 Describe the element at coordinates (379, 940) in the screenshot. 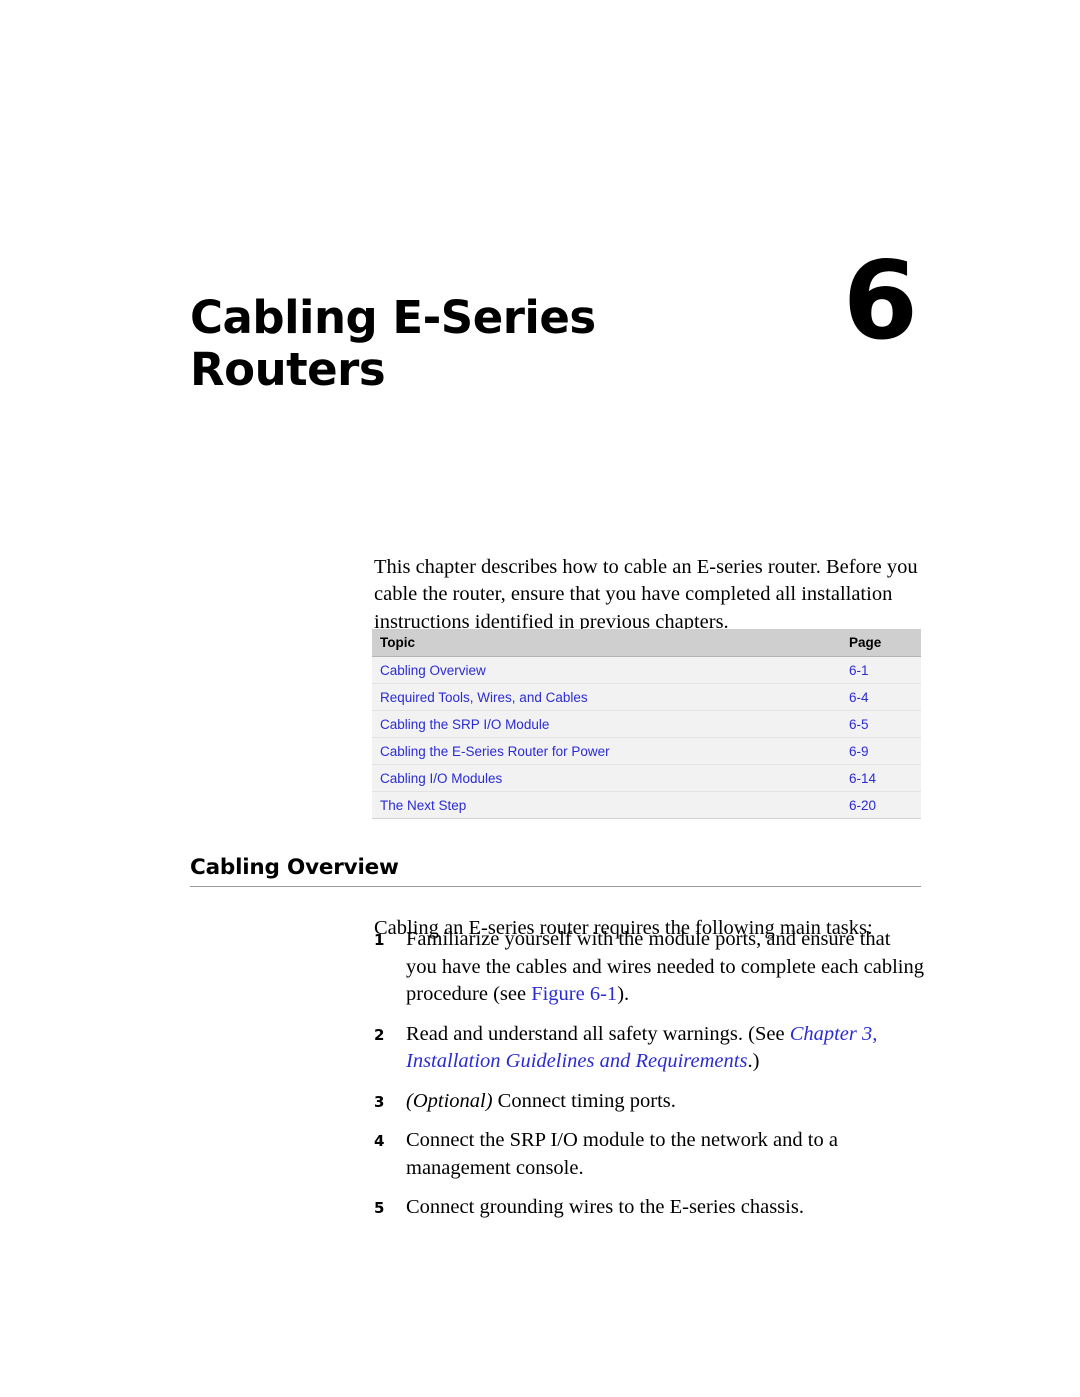

I see `step-number: 1` at that location.